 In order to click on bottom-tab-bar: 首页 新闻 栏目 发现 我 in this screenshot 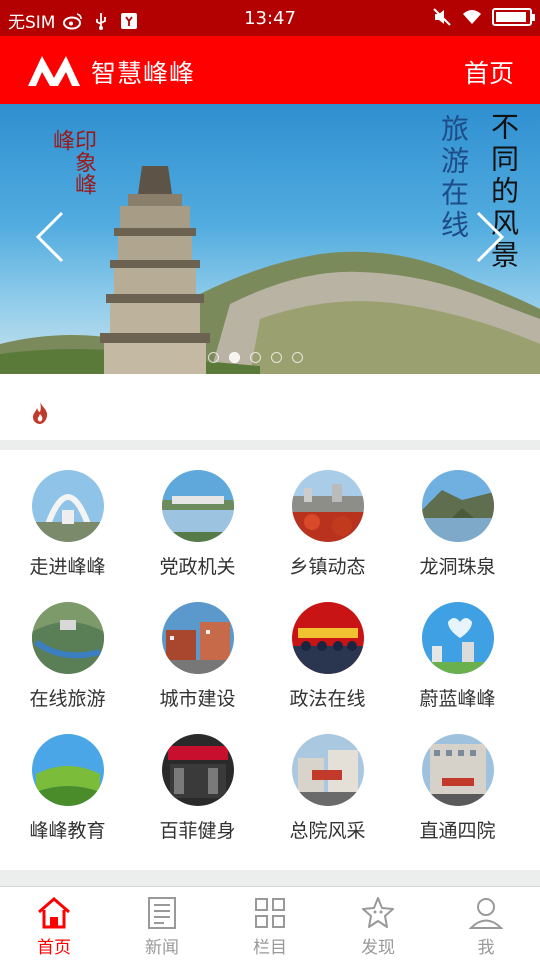, I will do `click(270, 923)`.